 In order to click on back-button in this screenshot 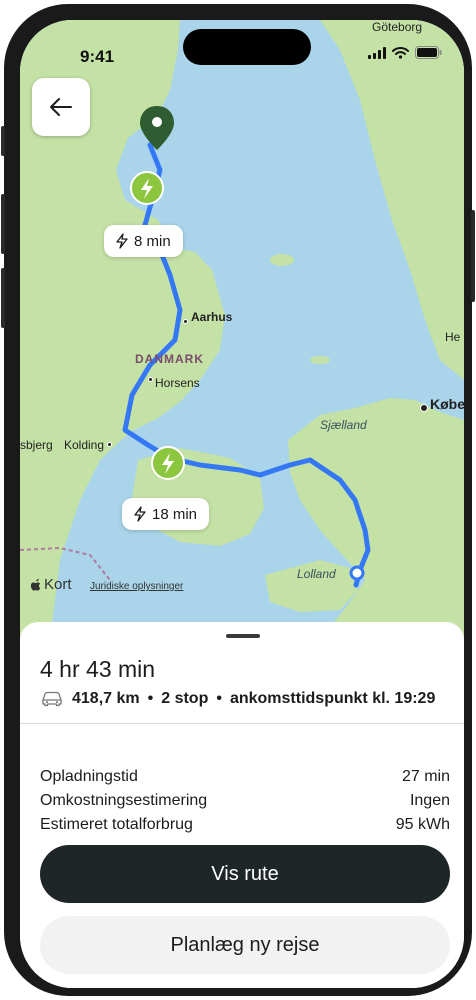, I will do `click(61, 107)`.